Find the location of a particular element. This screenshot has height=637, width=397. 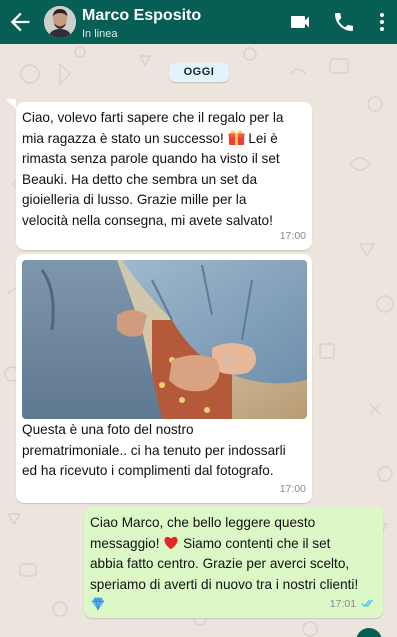

gem-emoji is located at coordinates (98, 603).